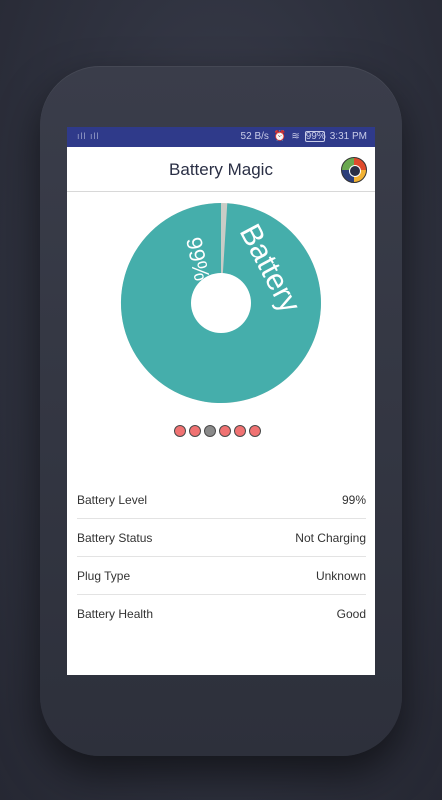  I want to click on pie-hole, so click(221, 303).